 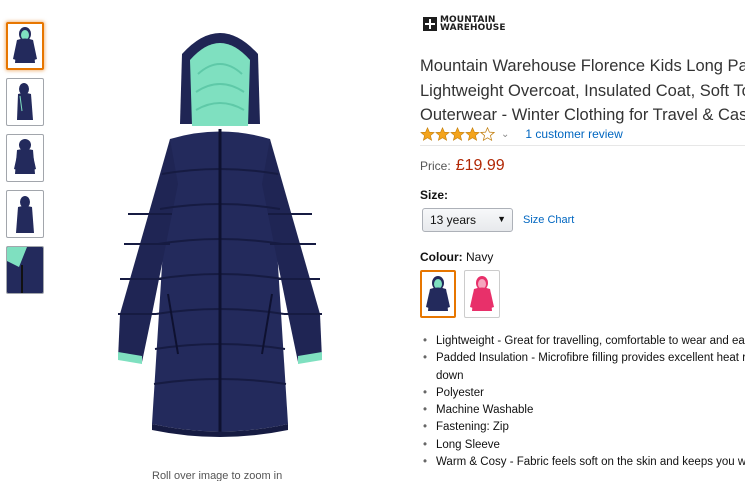 What do you see at coordinates (582, 428) in the screenshot?
I see `list-item: Fastening: Zip` at bounding box center [582, 428].